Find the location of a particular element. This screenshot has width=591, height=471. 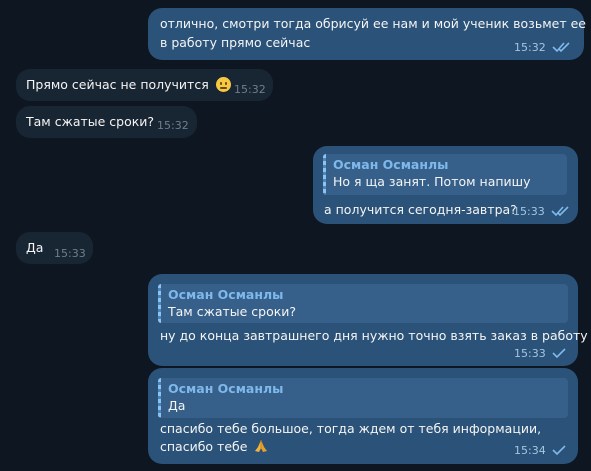

message-text-row: Прямо сейчас не получится is located at coordinates (128, 85).